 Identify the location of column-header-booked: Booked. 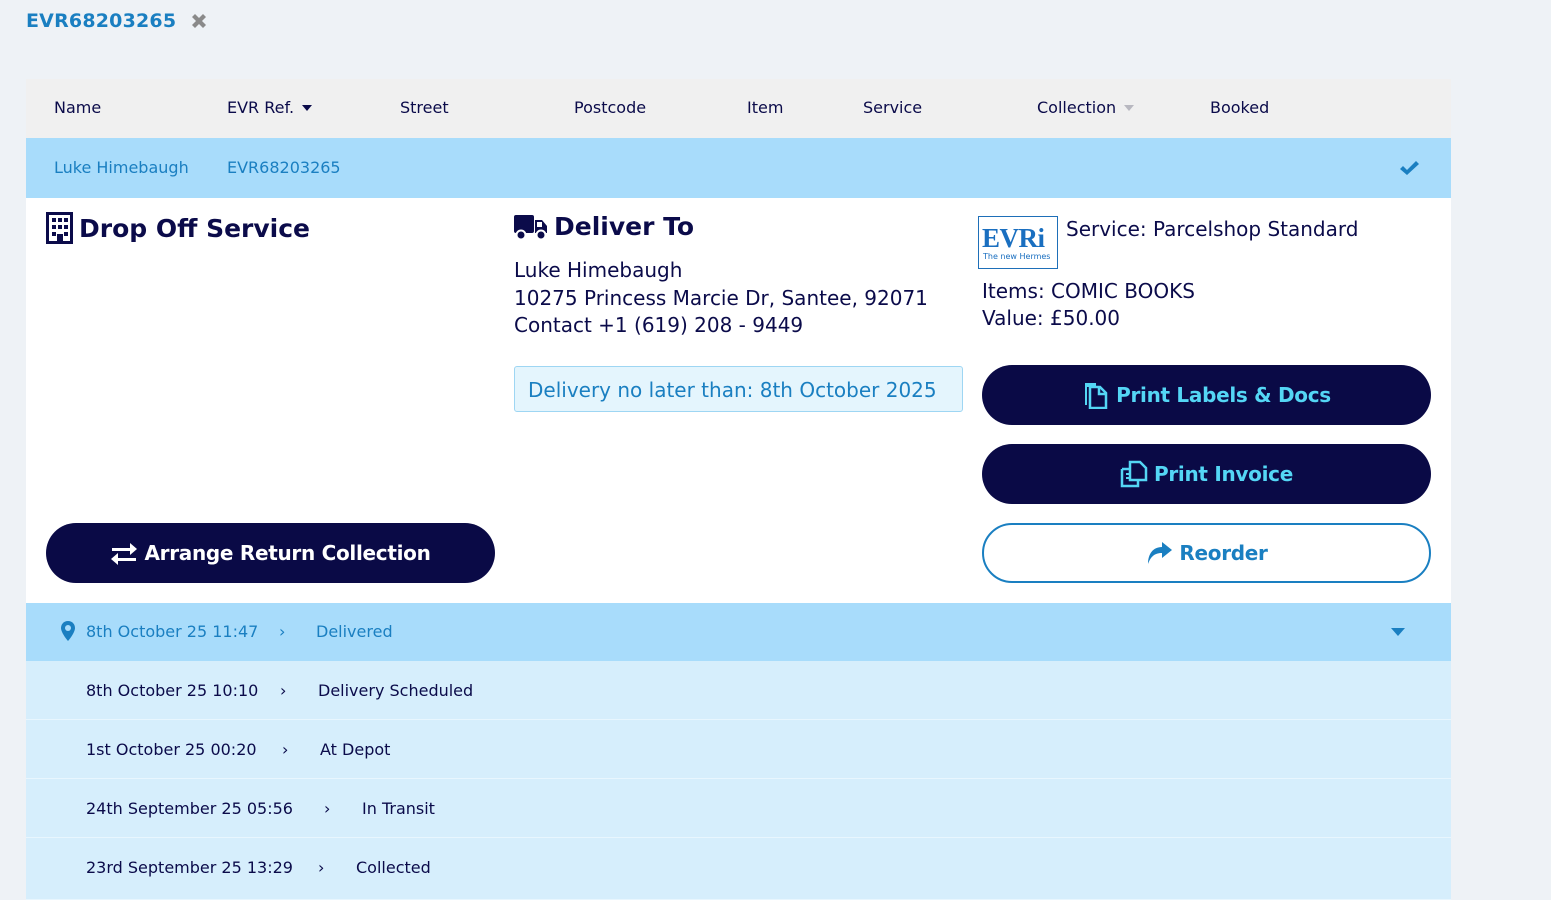
(1239, 107).